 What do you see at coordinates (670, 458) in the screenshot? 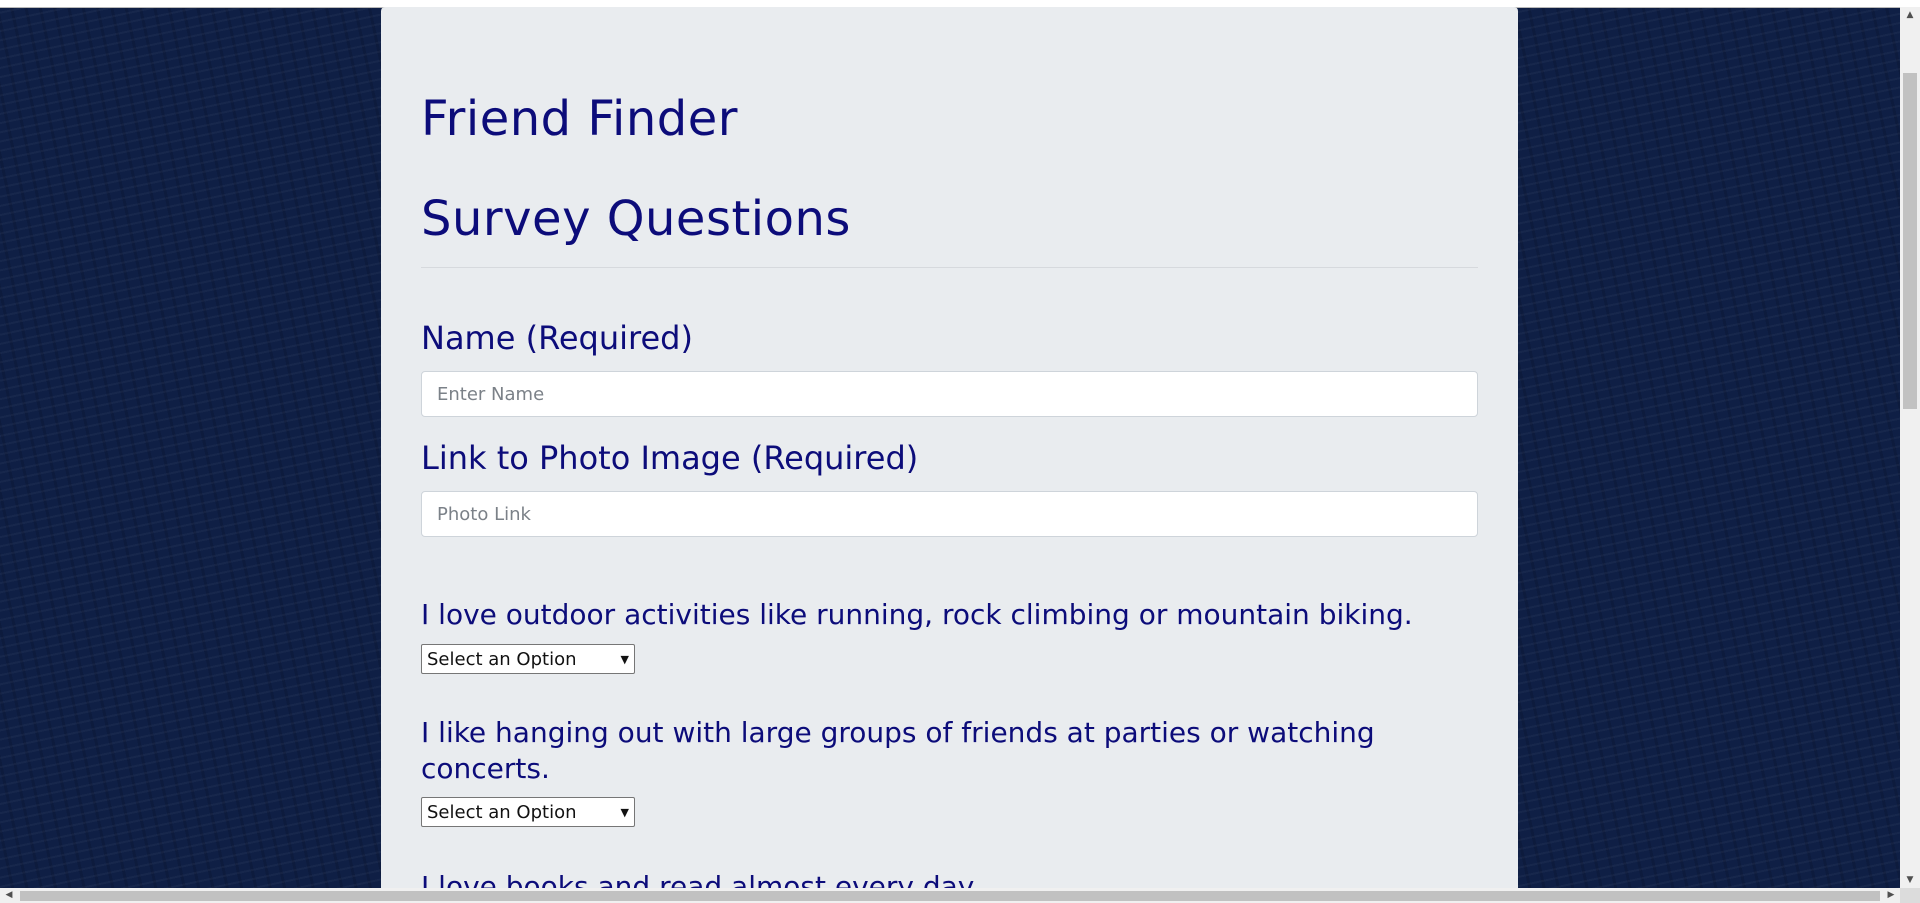
I see `photo-link-label: Link to Photo Image (Required)` at bounding box center [670, 458].